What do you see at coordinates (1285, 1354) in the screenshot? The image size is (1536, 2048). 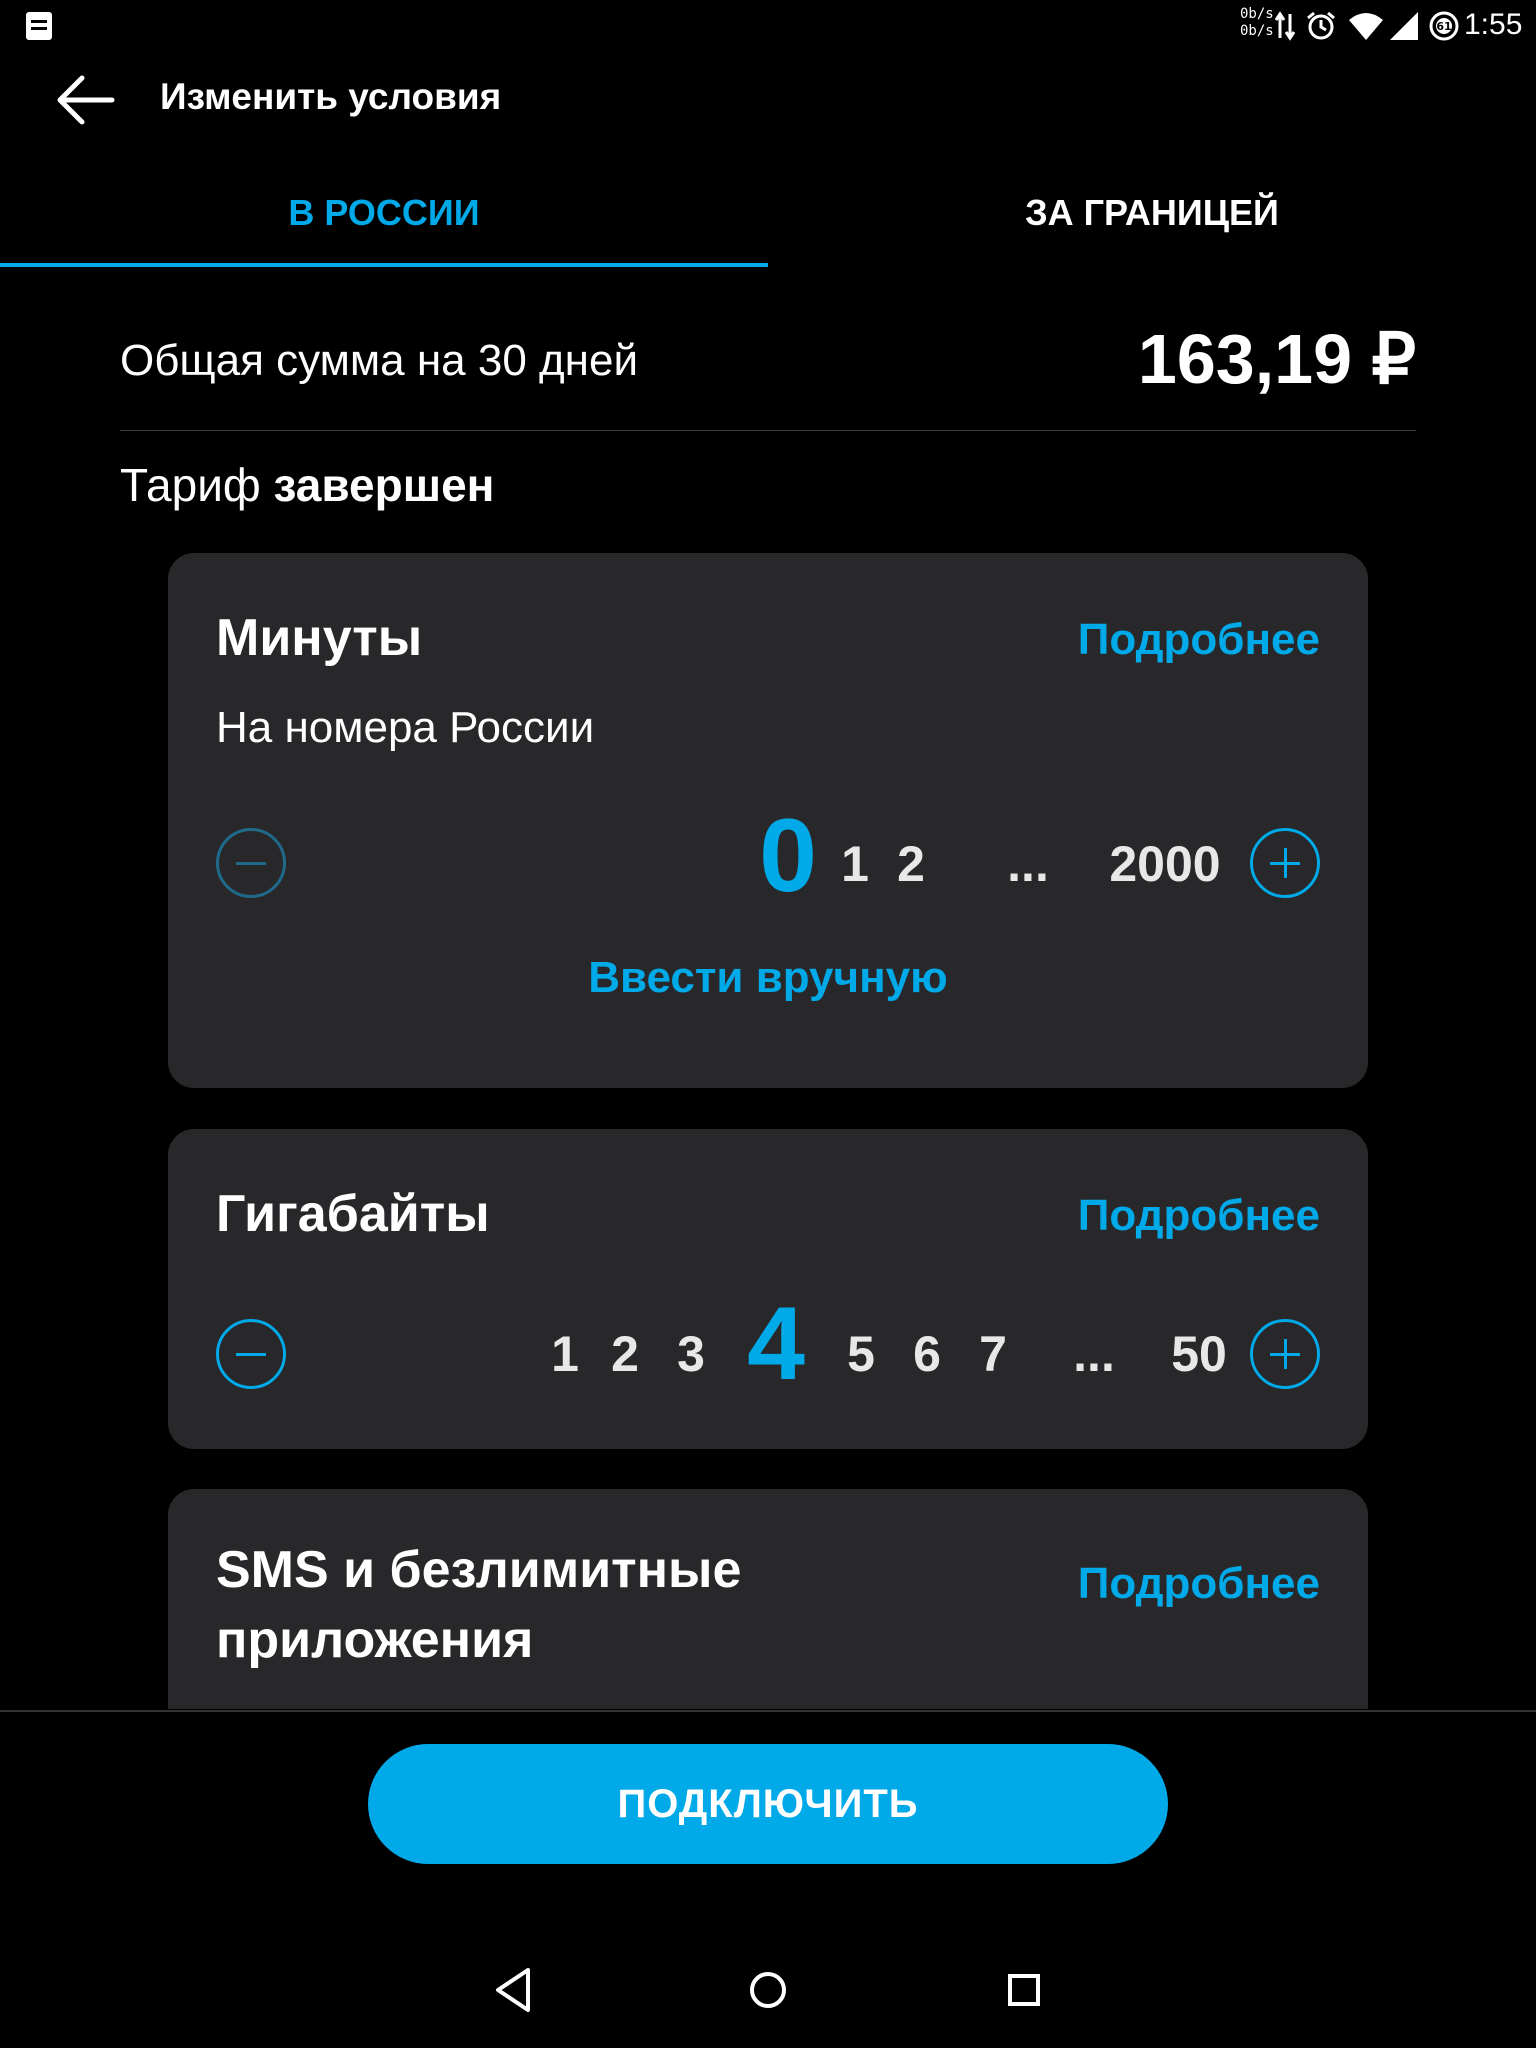 I see `gigabytes-increase-button` at bounding box center [1285, 1354].